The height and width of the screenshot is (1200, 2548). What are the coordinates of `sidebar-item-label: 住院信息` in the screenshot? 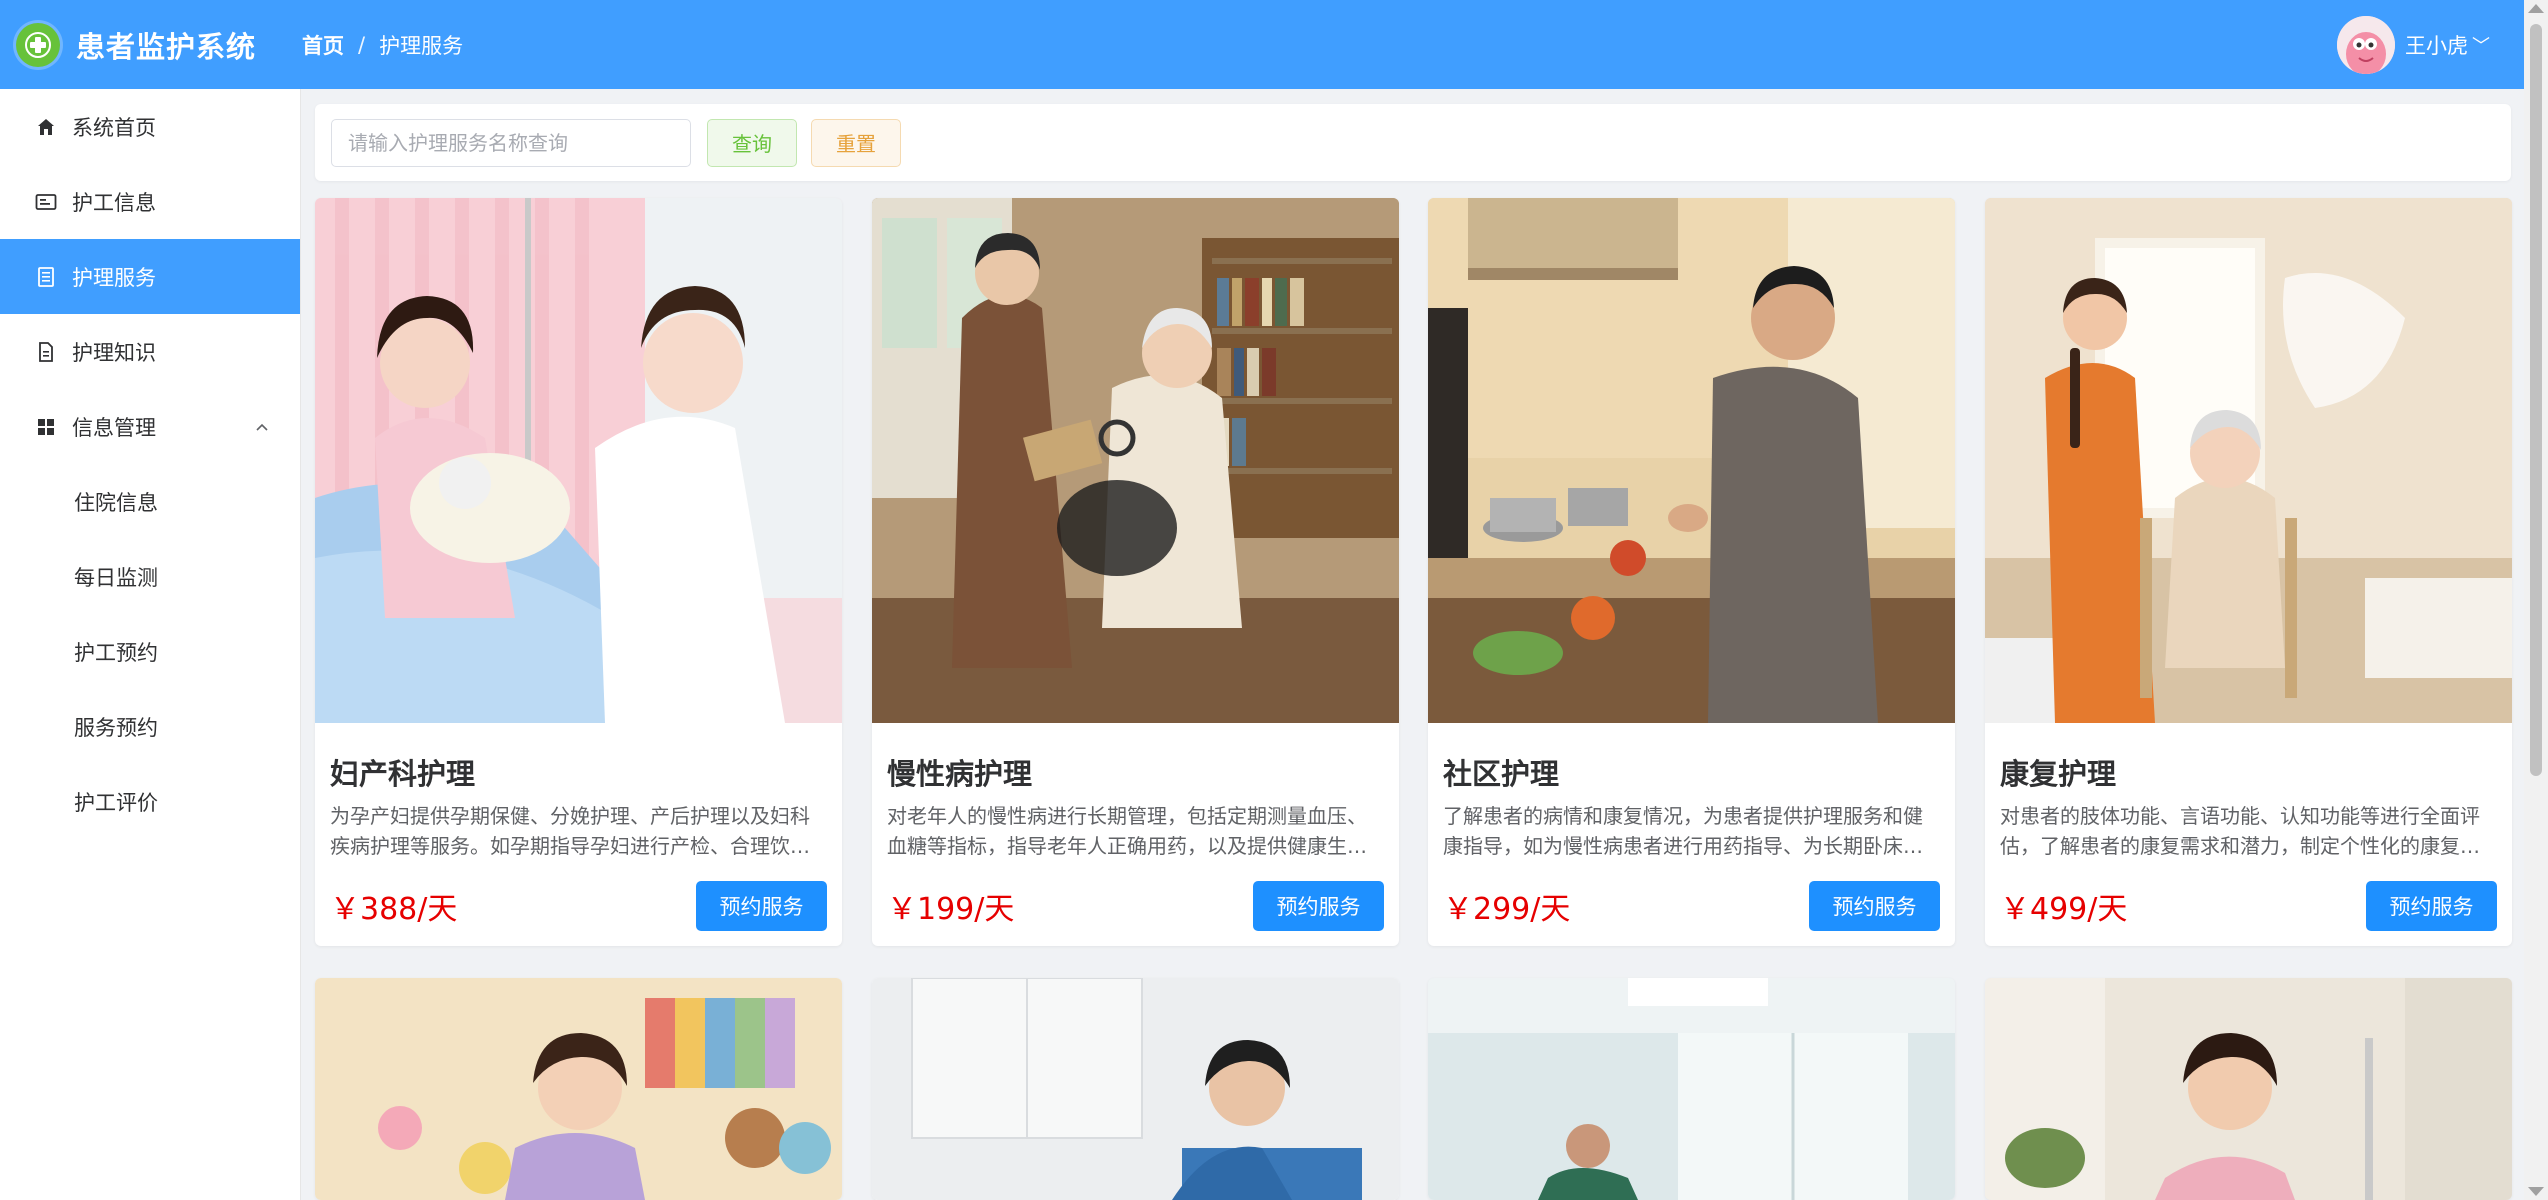 It's located at (116, 502).